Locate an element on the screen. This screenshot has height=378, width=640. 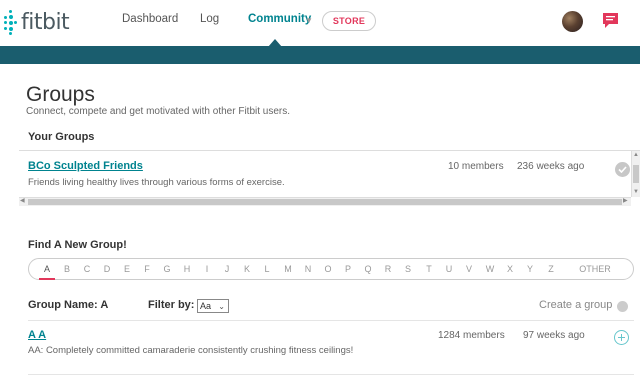
results-divider is located at coordinates (331, 320).